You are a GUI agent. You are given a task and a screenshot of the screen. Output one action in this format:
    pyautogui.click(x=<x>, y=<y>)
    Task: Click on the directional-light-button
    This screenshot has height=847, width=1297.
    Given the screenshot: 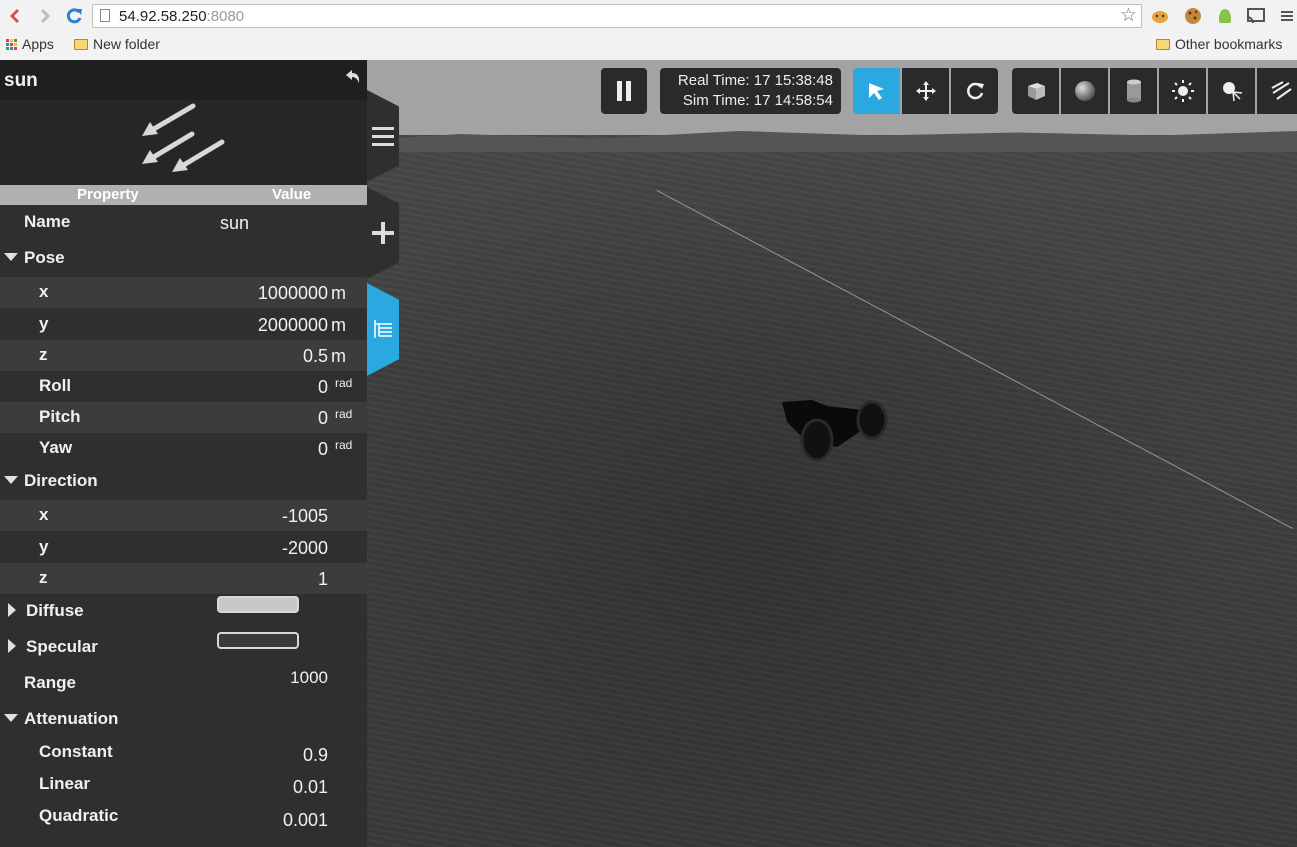 What is the action you would take?
    pyautogui.click(x=1277, y=91)
    